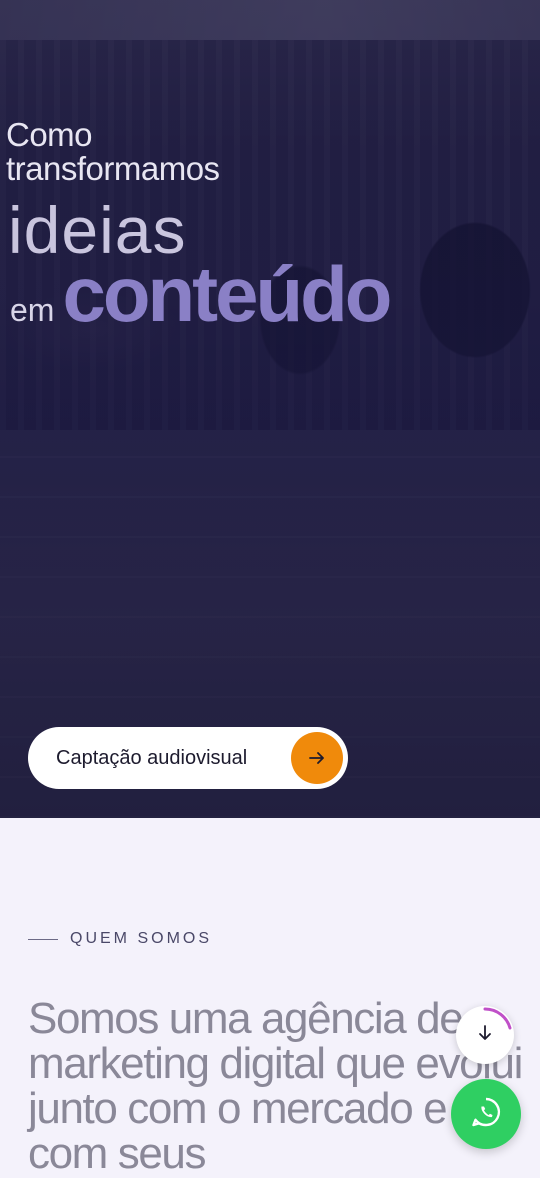 The width and height of the screenshot is (540, 1178). Describe the element at coordinates (227, 294) in the screenshot. I see `headline-highlight: conteúdo` at that location.